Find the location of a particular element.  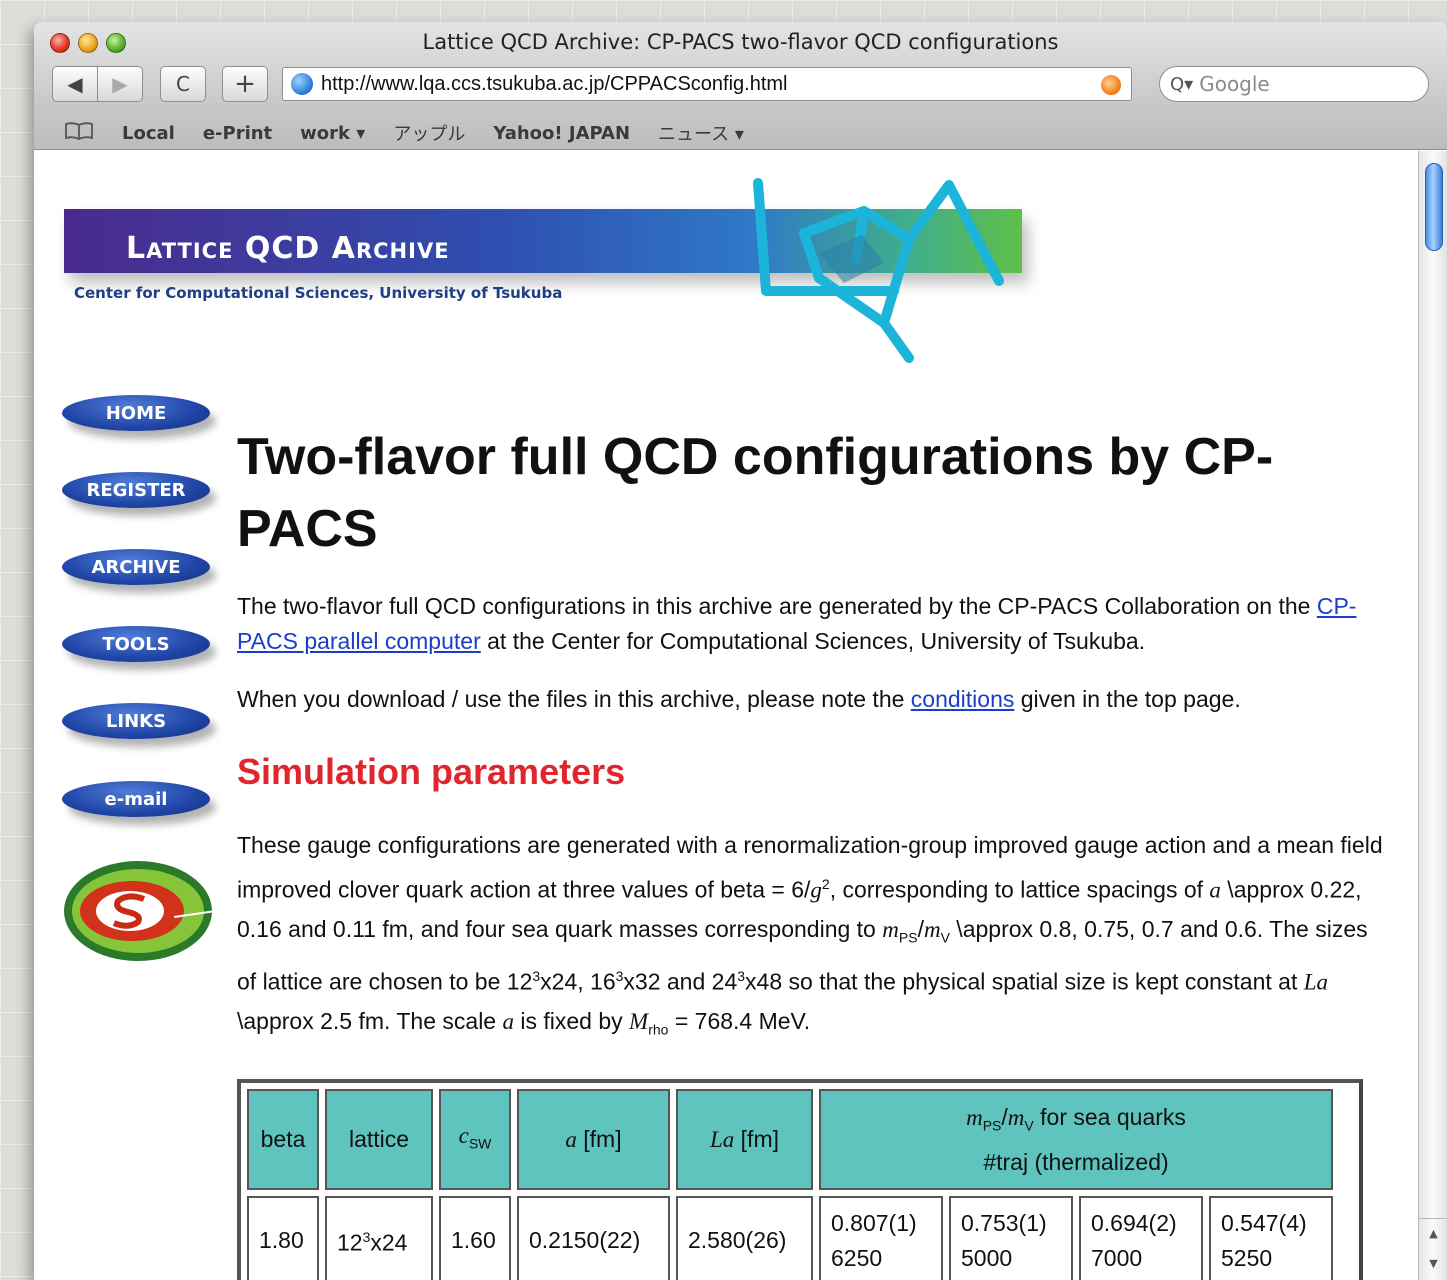

cell-a: 0.2150(22) is located at coordinates (593, 1237).